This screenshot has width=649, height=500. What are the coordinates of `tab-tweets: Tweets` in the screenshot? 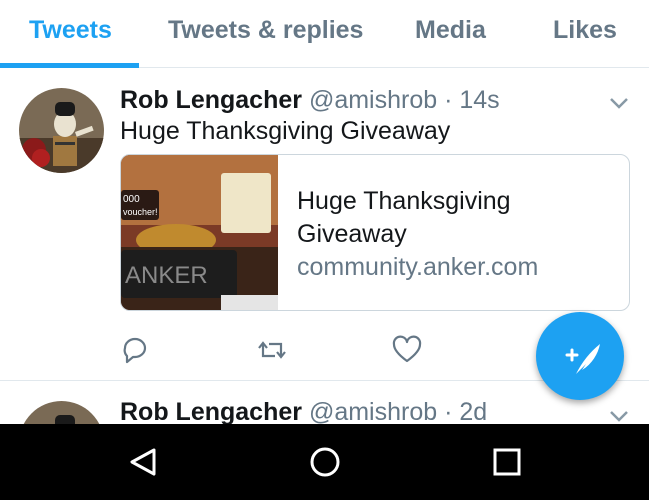 It's located at (70, 30).